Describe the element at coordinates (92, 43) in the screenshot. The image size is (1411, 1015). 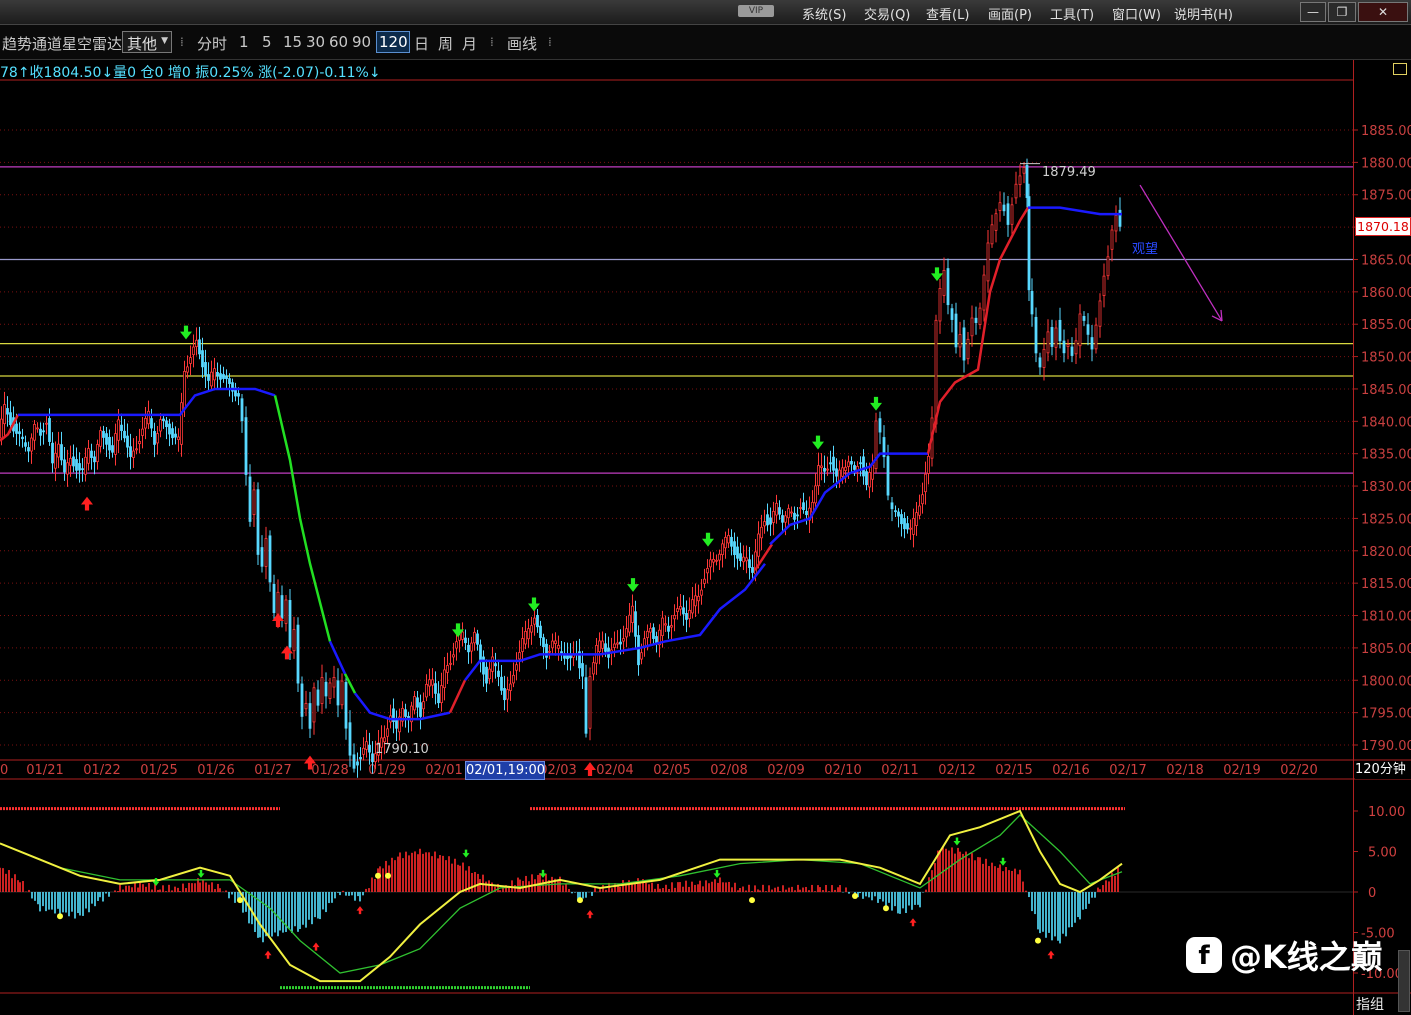
I see `star-radar-button: 星空雷达` at that location.